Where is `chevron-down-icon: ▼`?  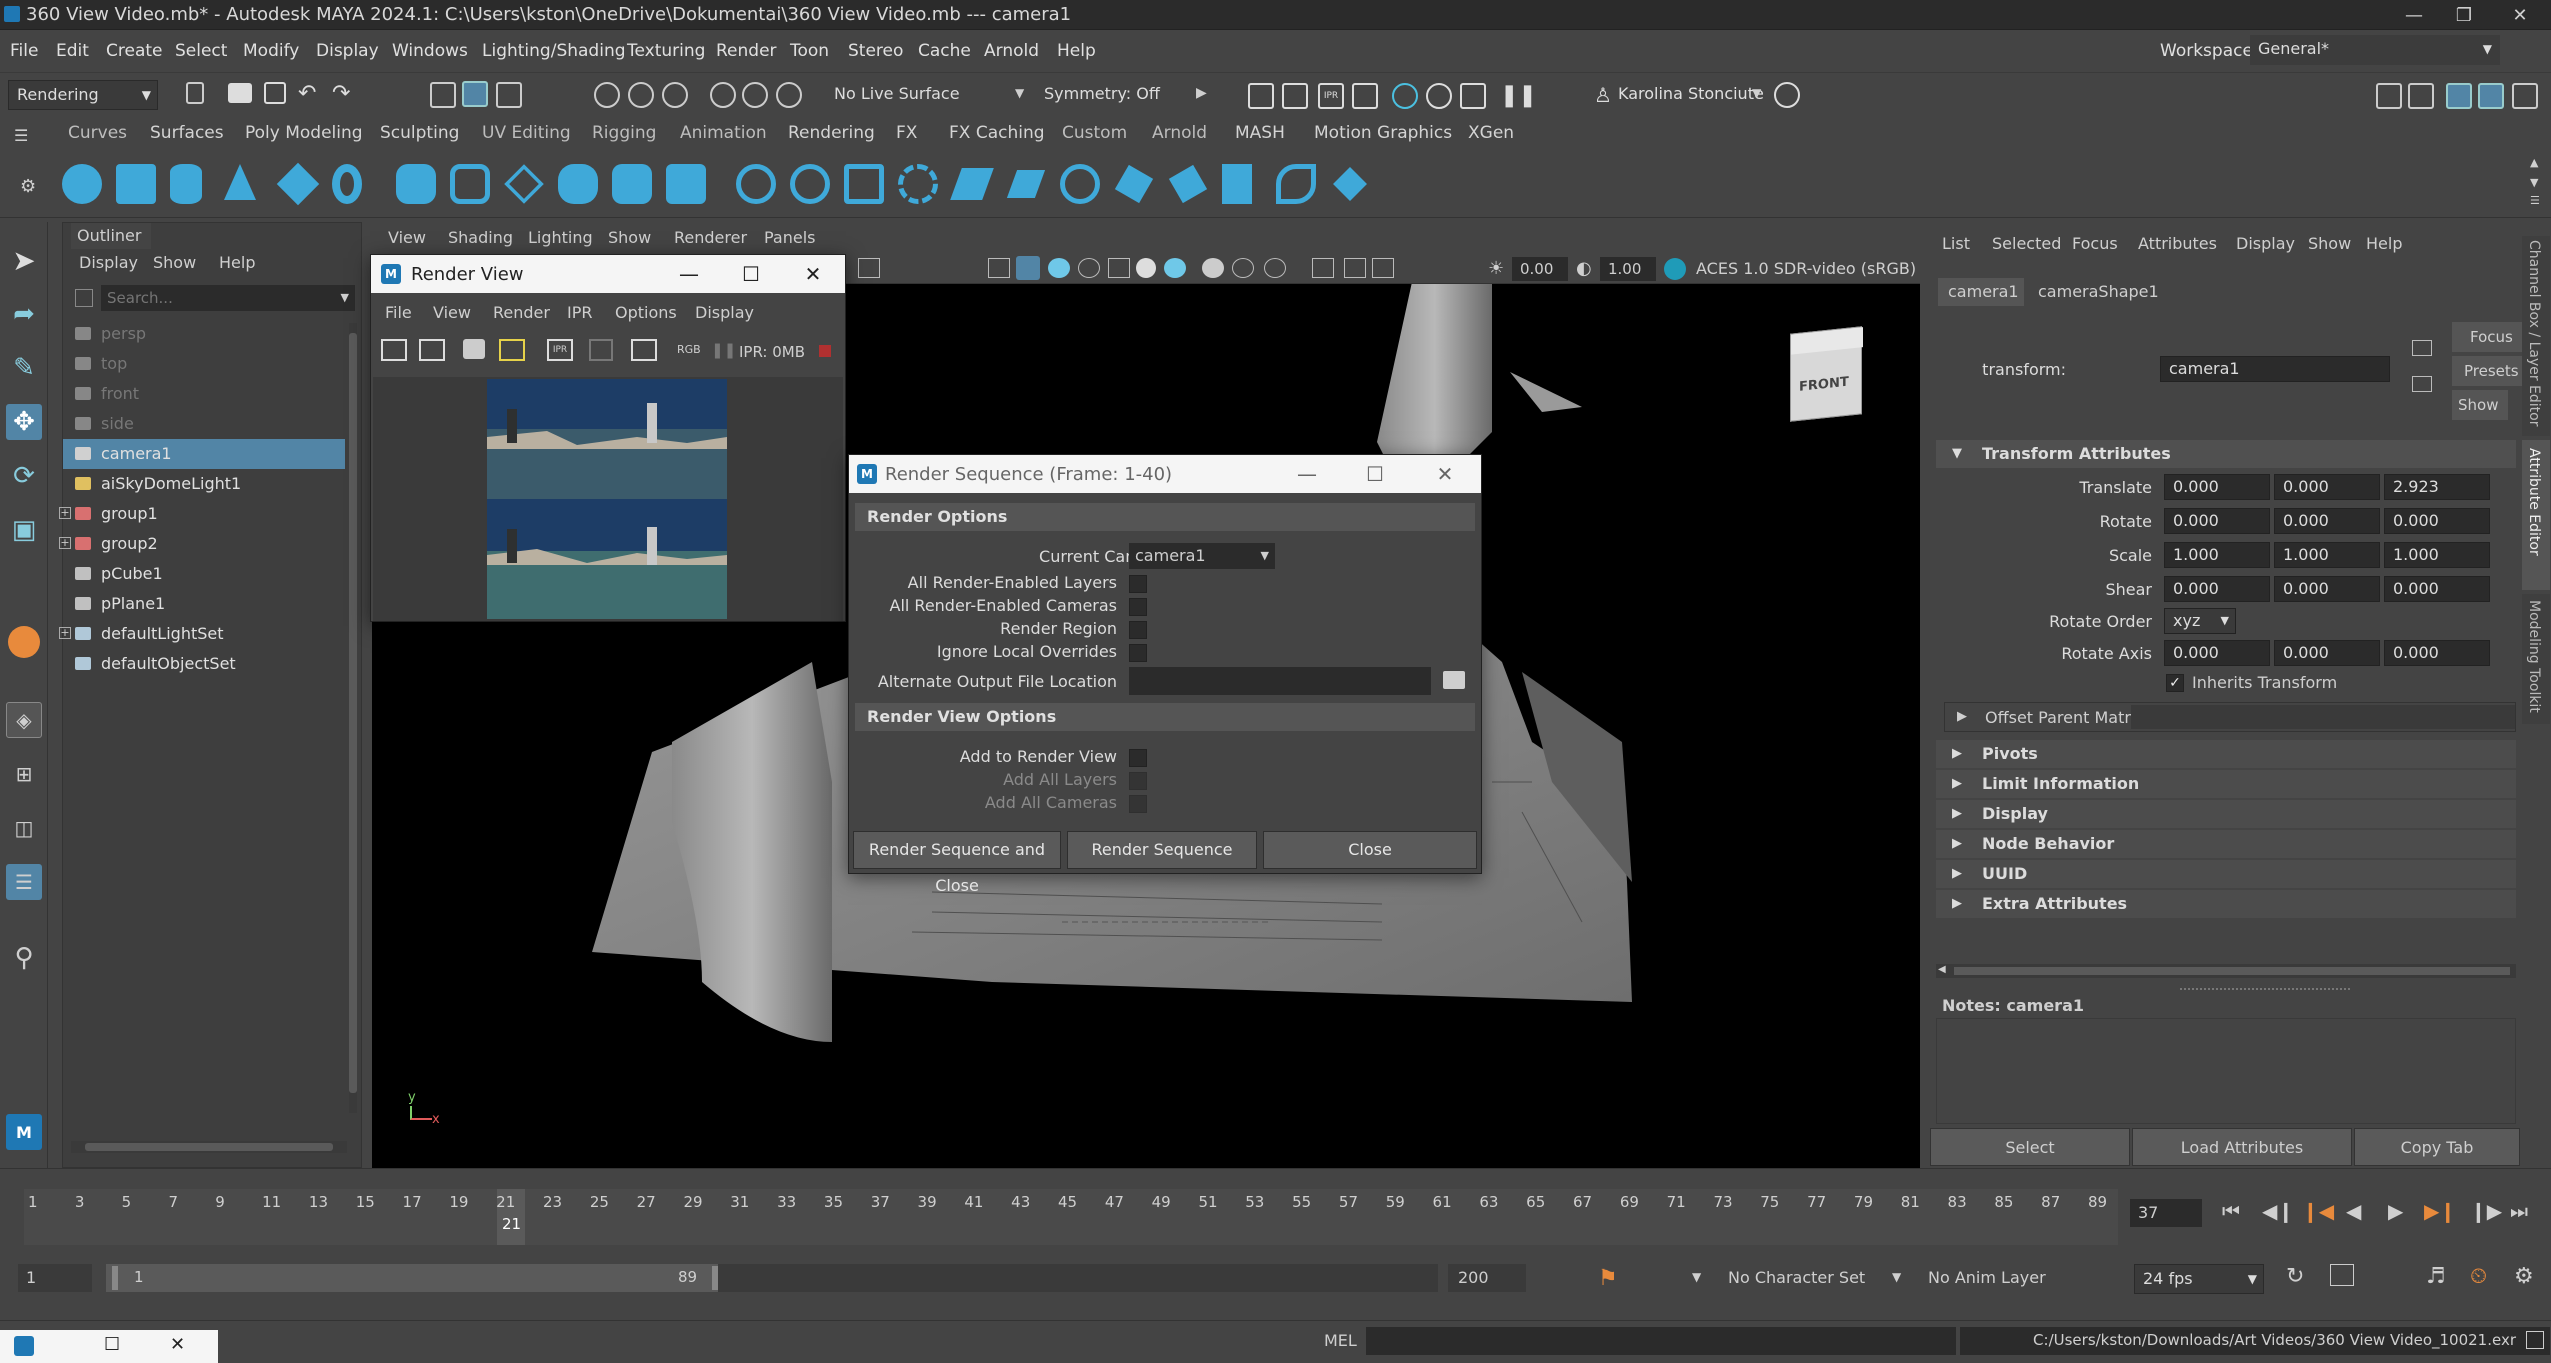
chevron-down-icon: ▼ is located at coordinates (1756, 93).